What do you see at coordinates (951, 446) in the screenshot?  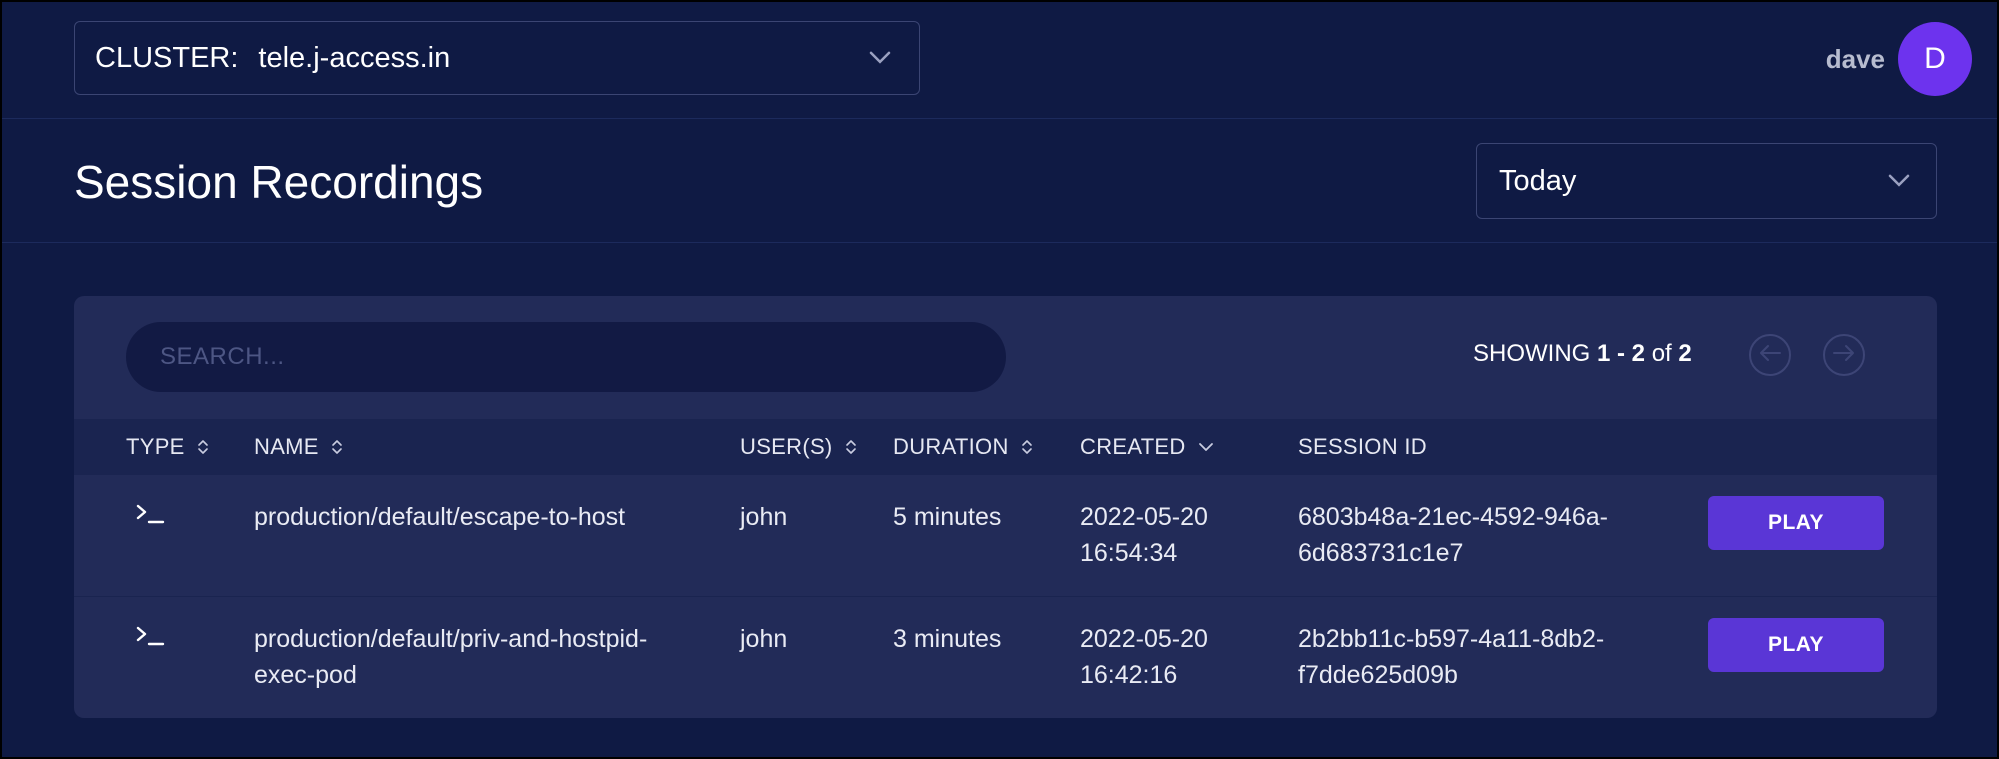 I see `column-label: DURATION` at bounding box center [951, 446].